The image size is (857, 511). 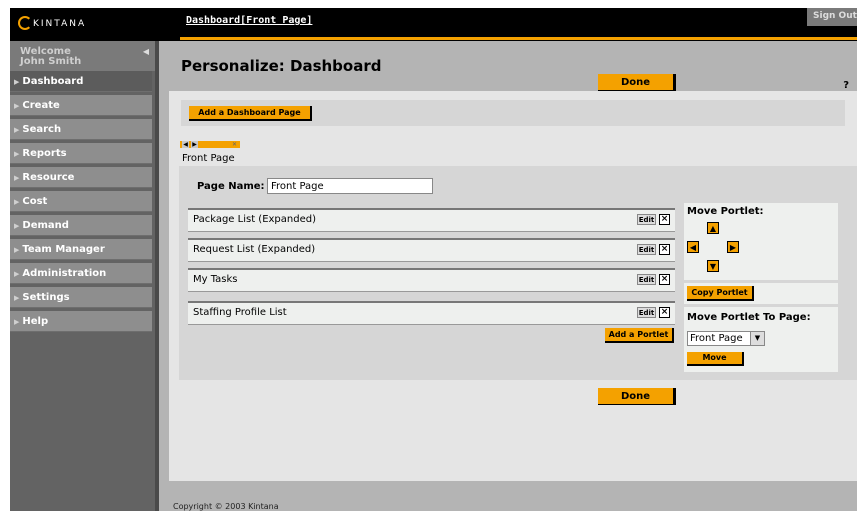 What do you see at coordinates (215, 279) in the screenshot?
I see `portlet-label: My Tasks` at bounding box center [215, 279].